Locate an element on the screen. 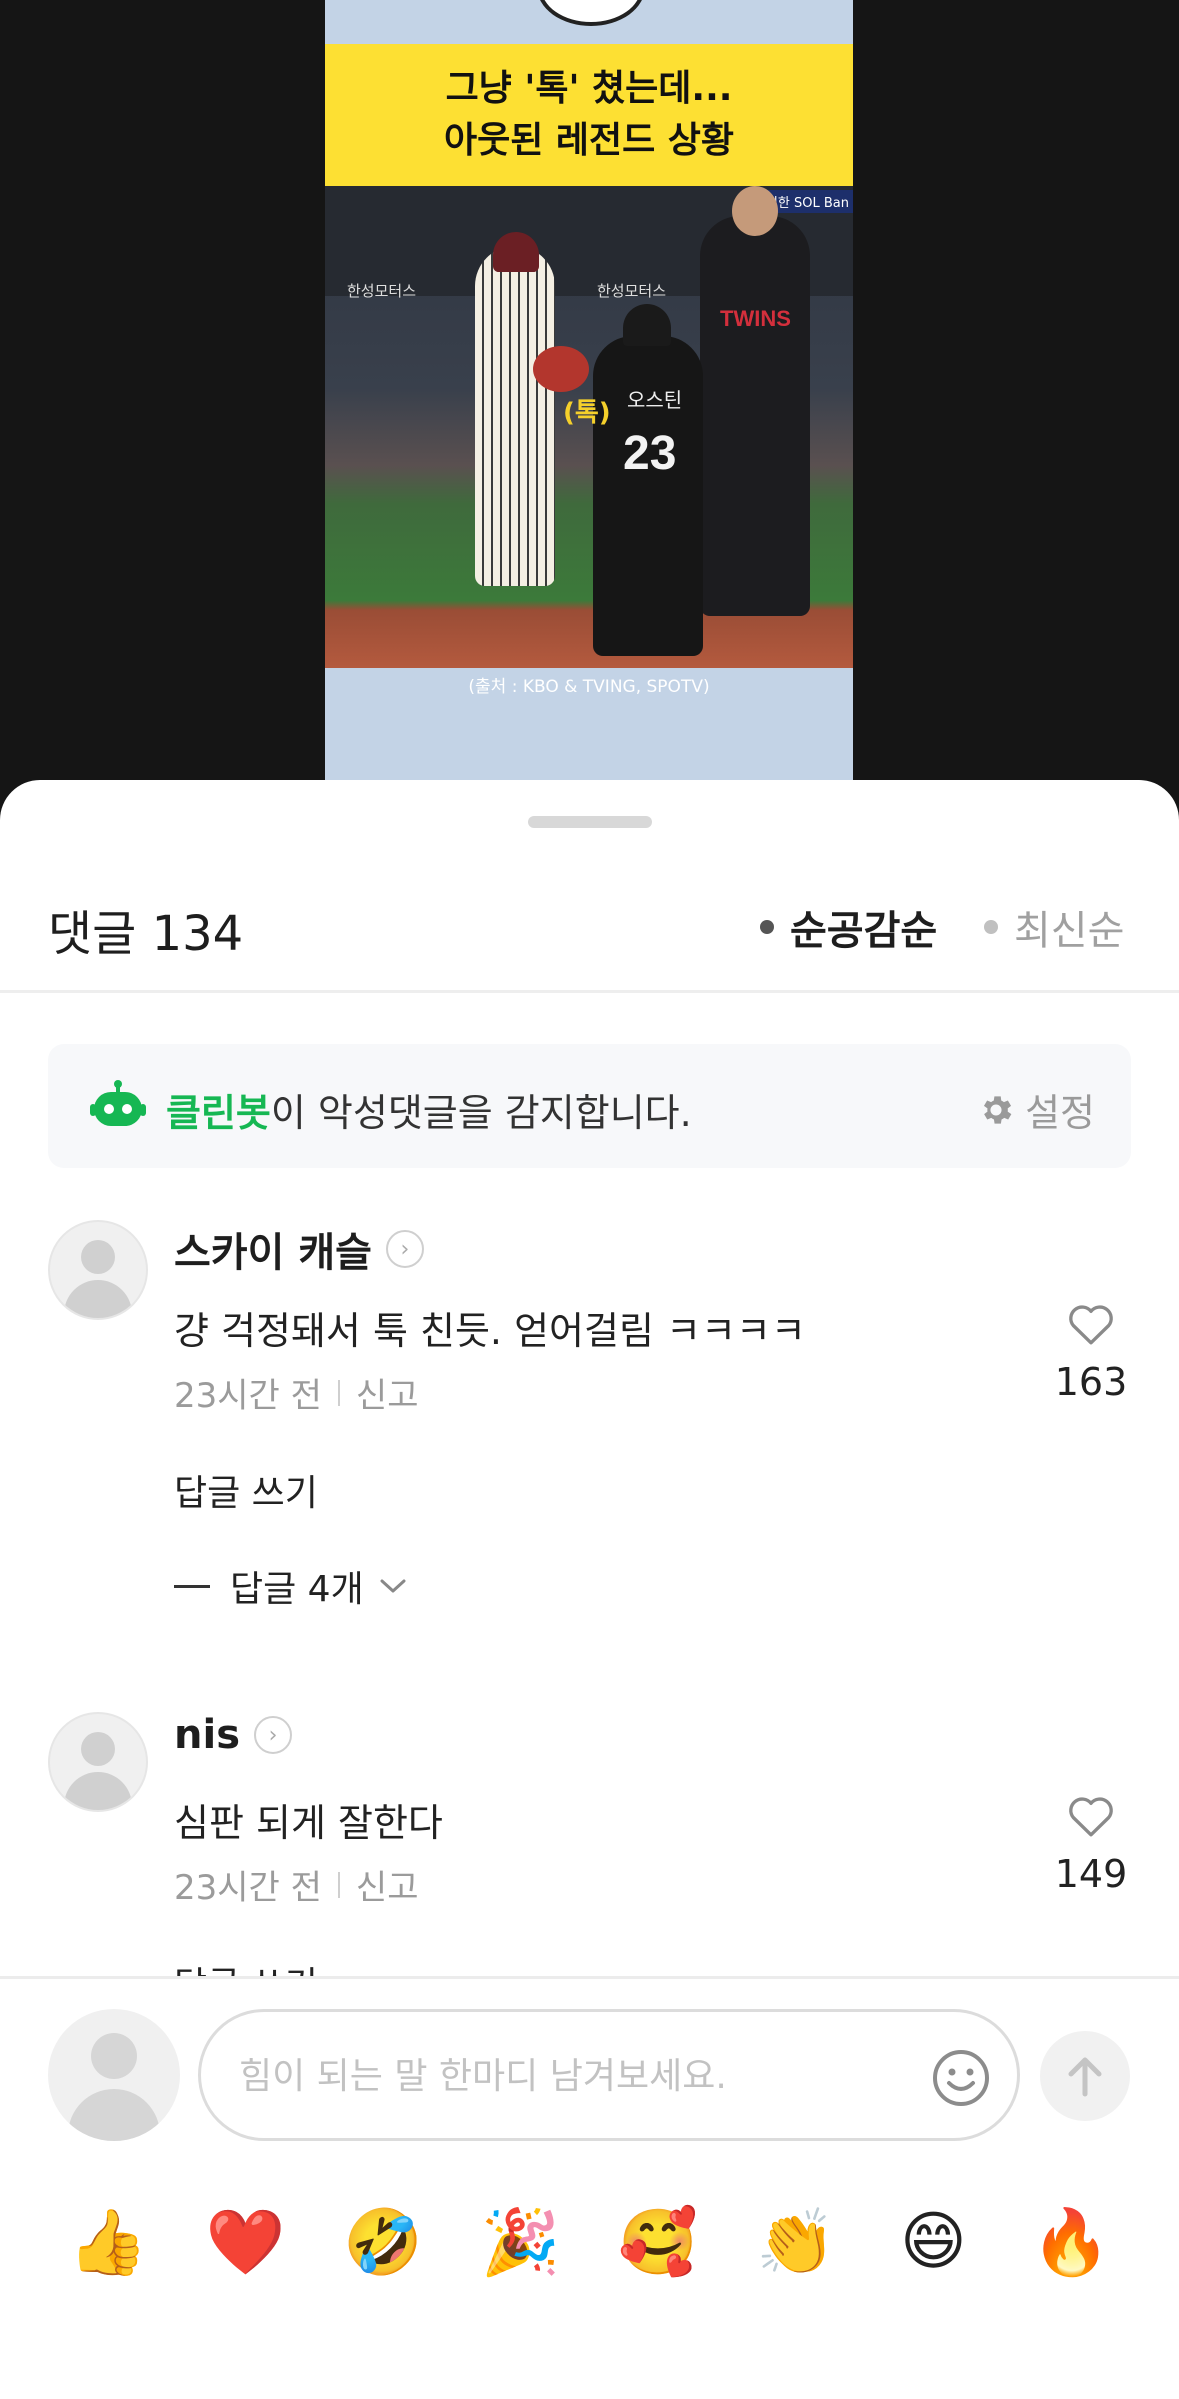 This screenshot has height=2399, width=1179. jersey-name-text: 오스틴 is located at coordinates (655, 400).